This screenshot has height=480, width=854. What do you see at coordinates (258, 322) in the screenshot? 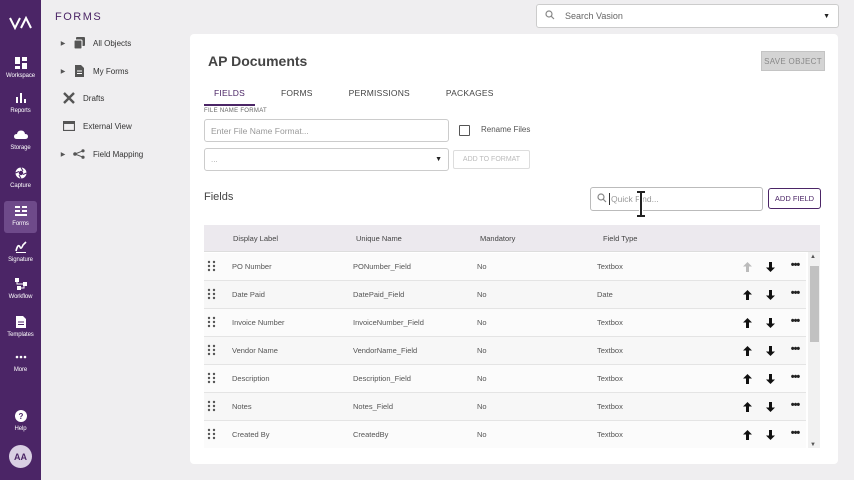
I see `cell-display-label: Invoice Number` at bounding box center [258, 322].